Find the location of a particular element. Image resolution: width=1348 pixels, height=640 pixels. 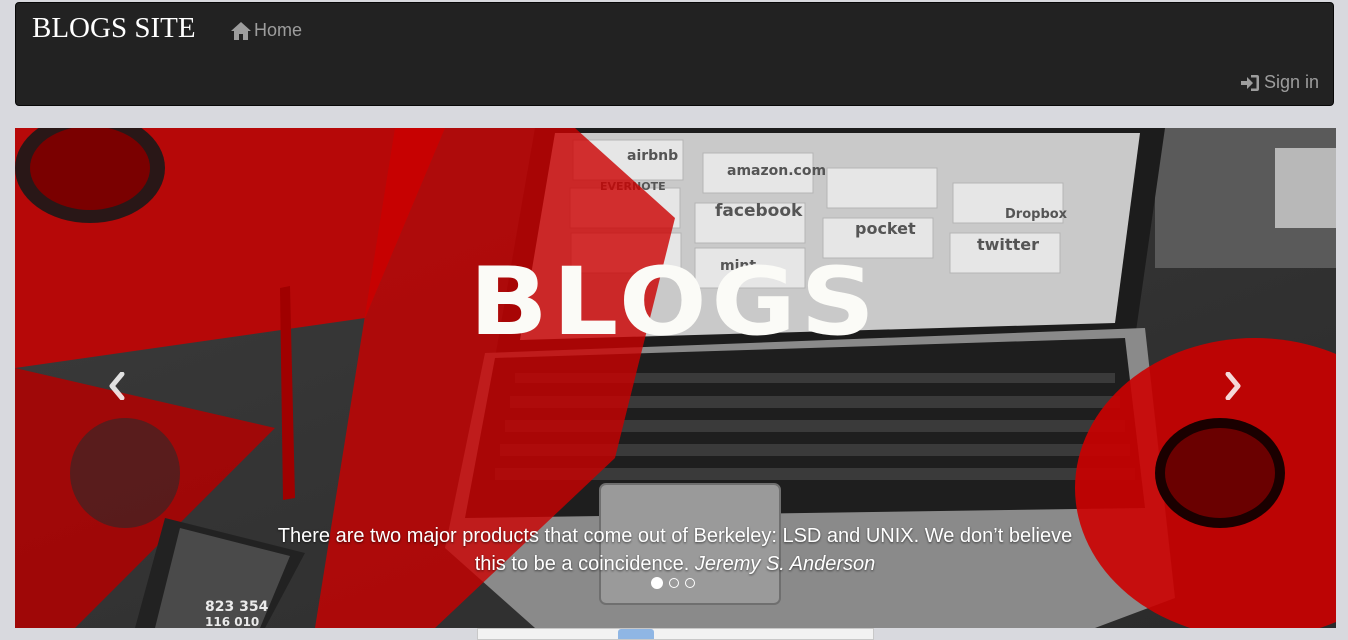

chevron-right-icon is located at coordinates (1233, 388).